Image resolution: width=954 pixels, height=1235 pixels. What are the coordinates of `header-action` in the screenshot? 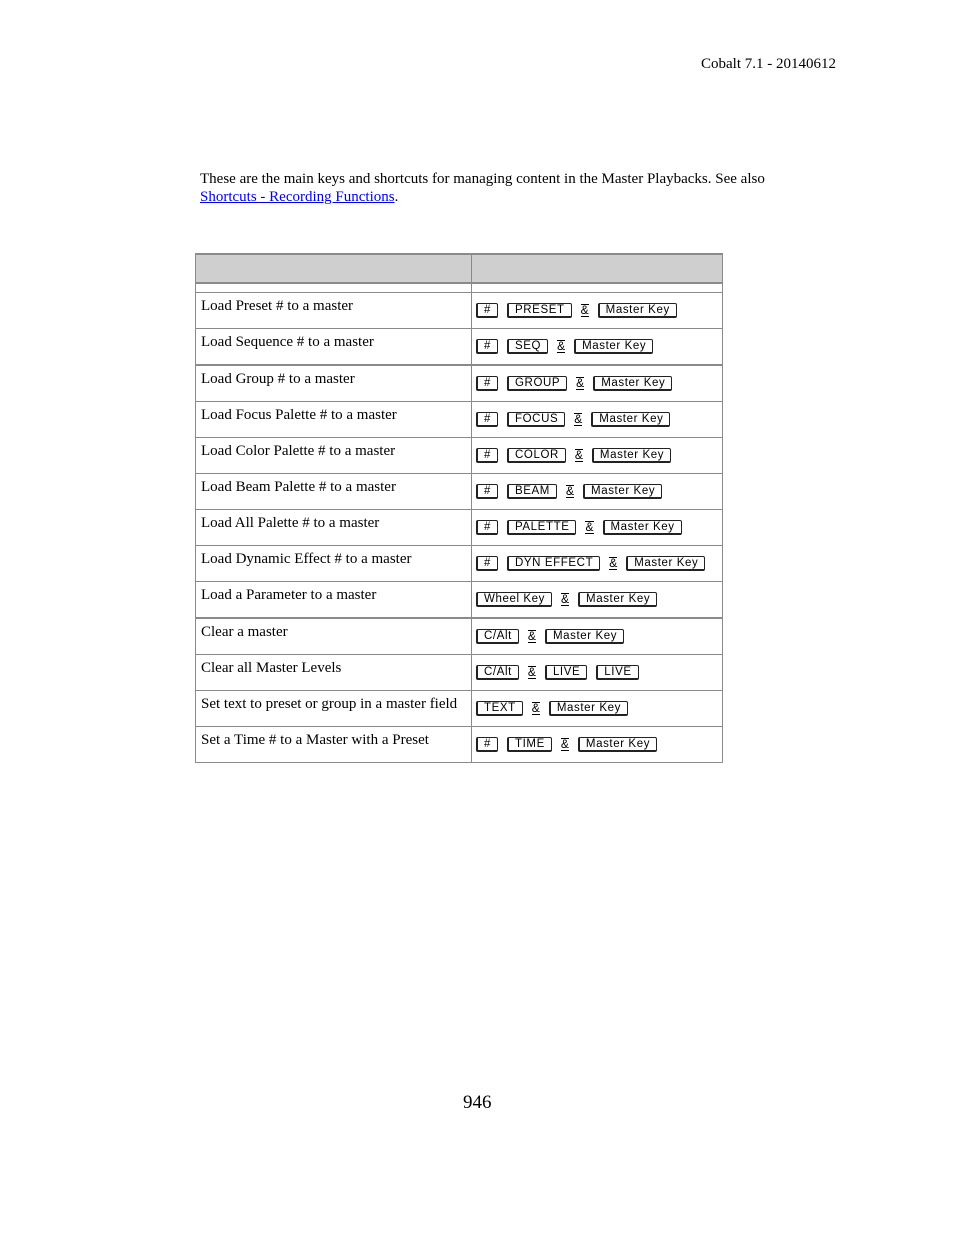 It's located at (333, 268).